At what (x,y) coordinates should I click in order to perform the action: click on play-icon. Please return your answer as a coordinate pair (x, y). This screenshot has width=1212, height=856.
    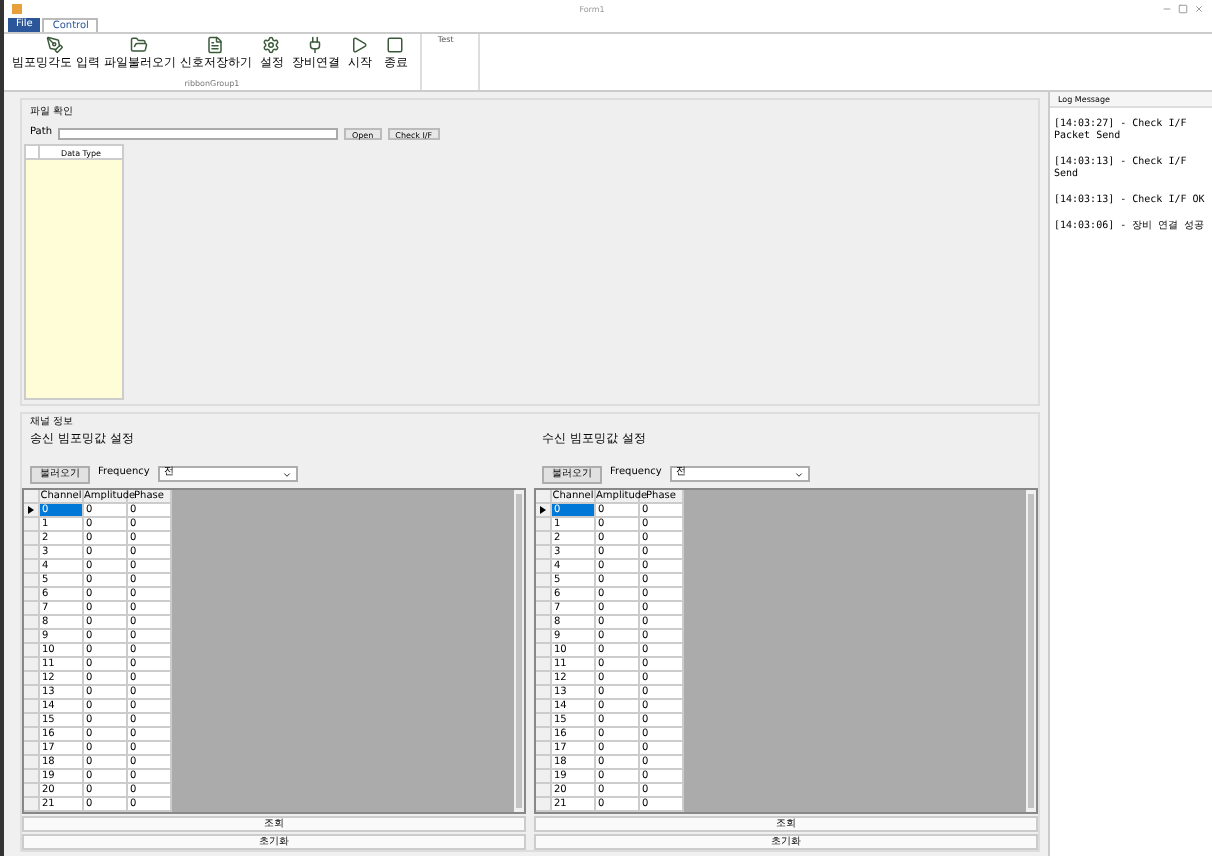
    Looking at the image, I should click on (359, 45).